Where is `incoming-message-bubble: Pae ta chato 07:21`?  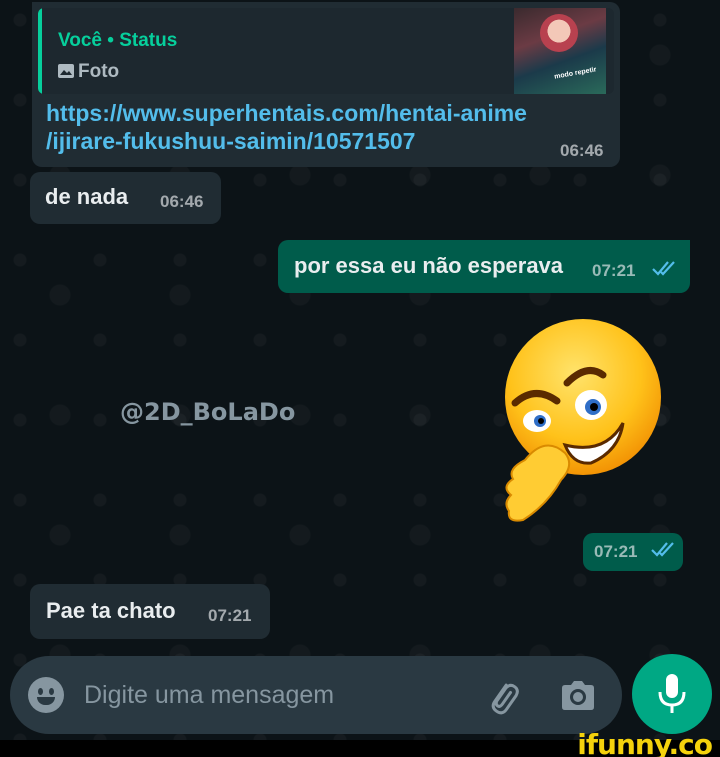
incoming-message-bubble: Pae ta chato 07:21 is located at coordinates (150, 611).